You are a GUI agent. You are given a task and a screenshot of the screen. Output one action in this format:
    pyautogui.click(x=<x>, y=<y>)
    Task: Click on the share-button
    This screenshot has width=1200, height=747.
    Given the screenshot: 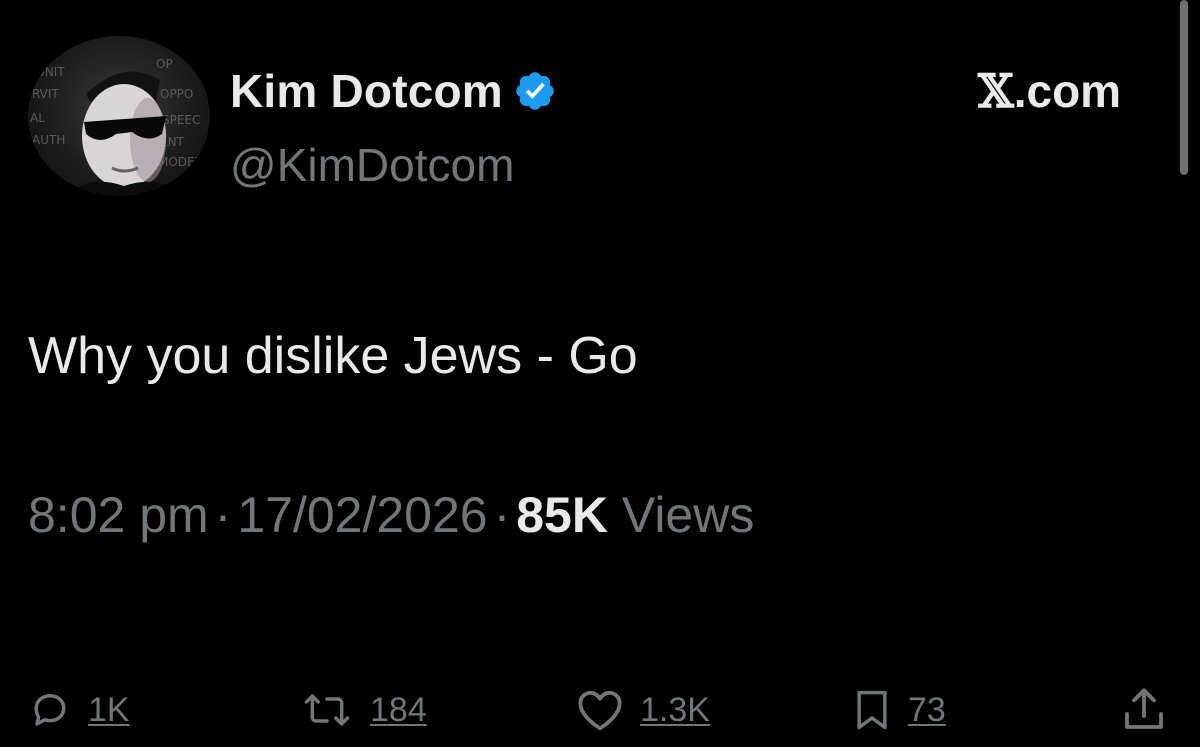 What is the action you would take?
    pyautogui.click(x=1144, y=710)
    